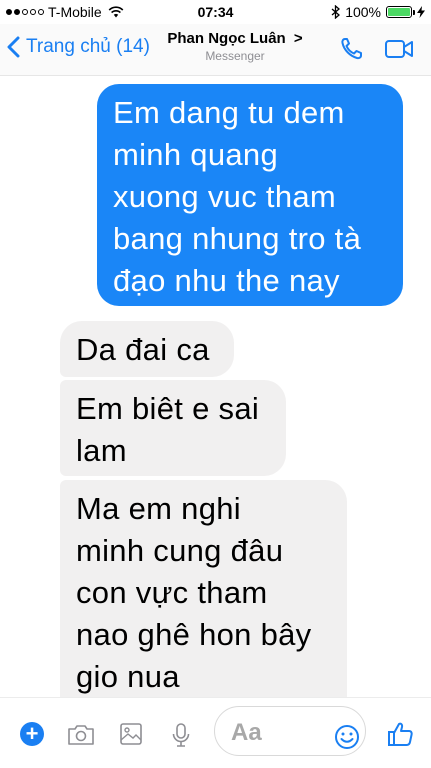 Image resolution: width=431 pixels, height=768 pixels. What do you see at coordinates (363, 12) in the screenshot?
I see `battery-percent: 100%` at bounding box center [363, 12].